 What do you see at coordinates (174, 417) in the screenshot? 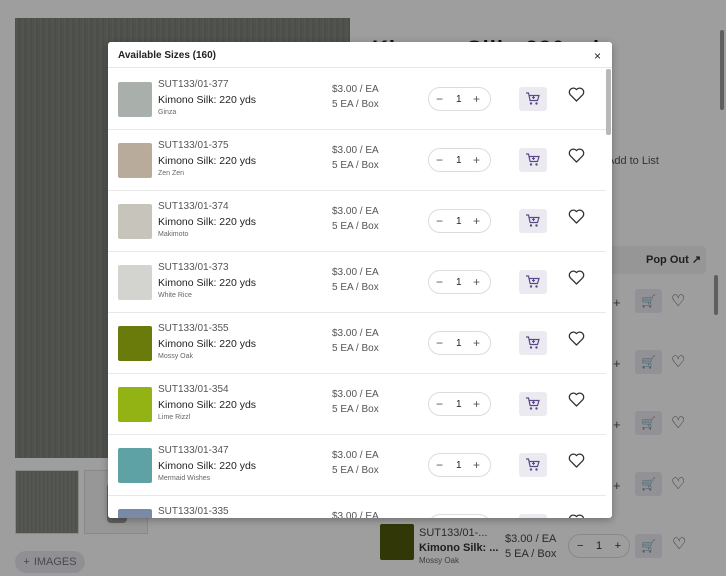
I see `color-name: Lime Rizzl` at bounding box center [174, 417].